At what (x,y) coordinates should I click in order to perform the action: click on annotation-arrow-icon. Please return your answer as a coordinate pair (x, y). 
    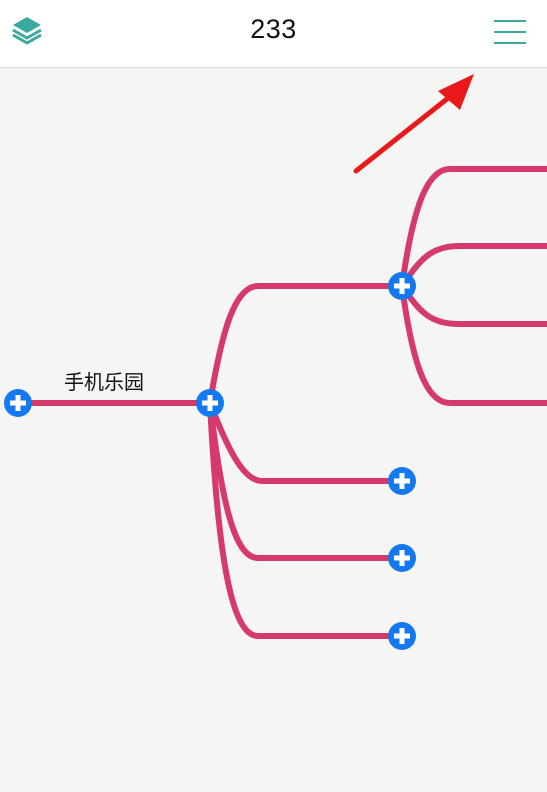
    Looking at the image, I should click on (413, 124).